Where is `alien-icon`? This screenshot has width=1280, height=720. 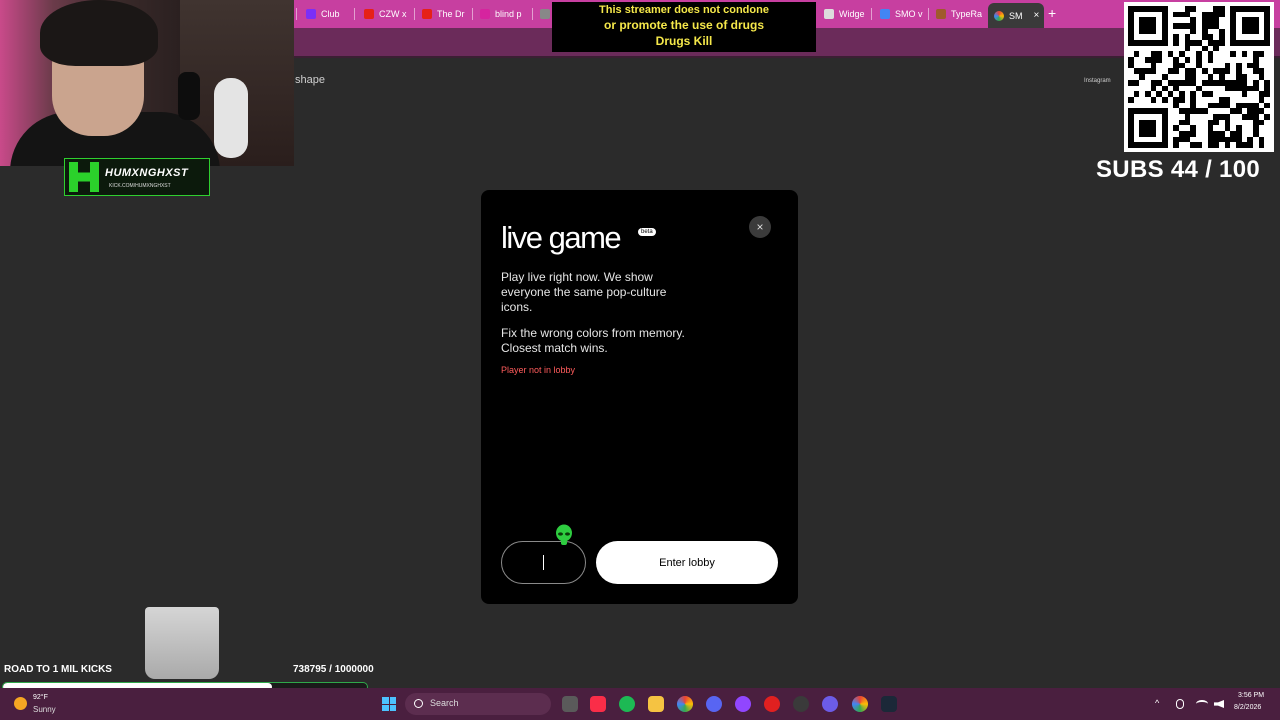
alien-icon is located at coordinates (564, 535).